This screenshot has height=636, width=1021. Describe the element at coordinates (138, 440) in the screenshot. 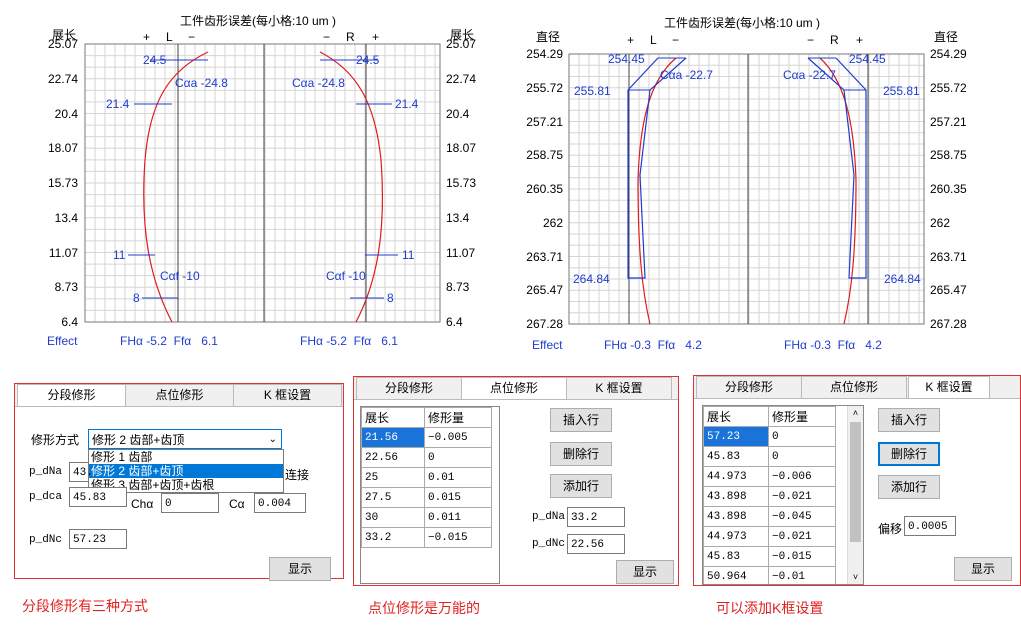

I see `mode-select-value: 修形 2 齿部+齿顶` at that location.